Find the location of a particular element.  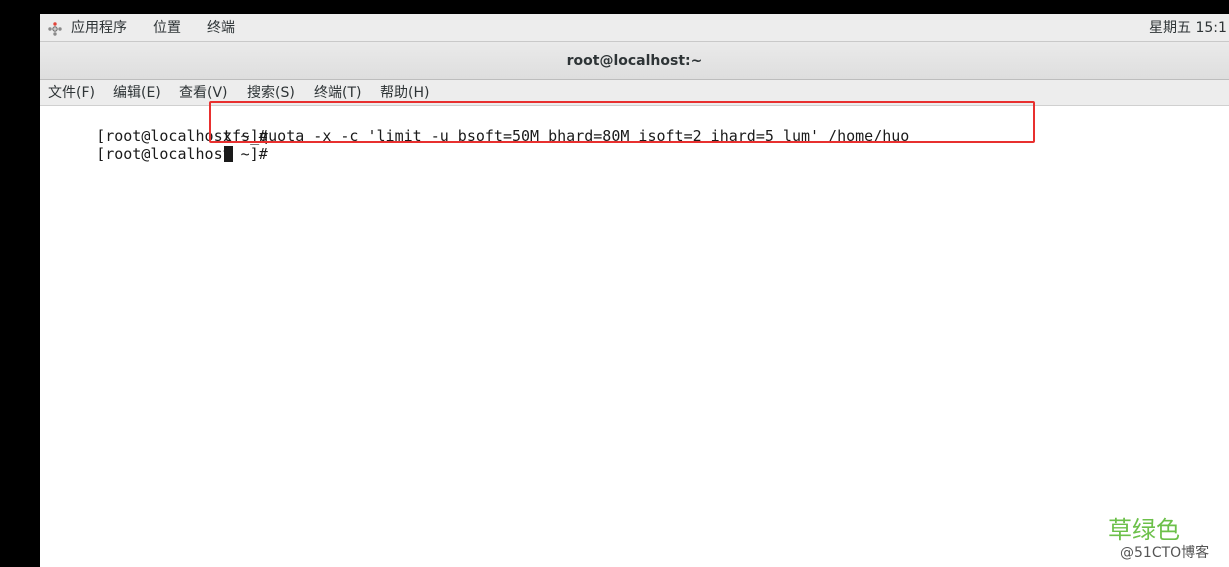

menu-edit: 编辑(E) is located at coordinates (137, 93).